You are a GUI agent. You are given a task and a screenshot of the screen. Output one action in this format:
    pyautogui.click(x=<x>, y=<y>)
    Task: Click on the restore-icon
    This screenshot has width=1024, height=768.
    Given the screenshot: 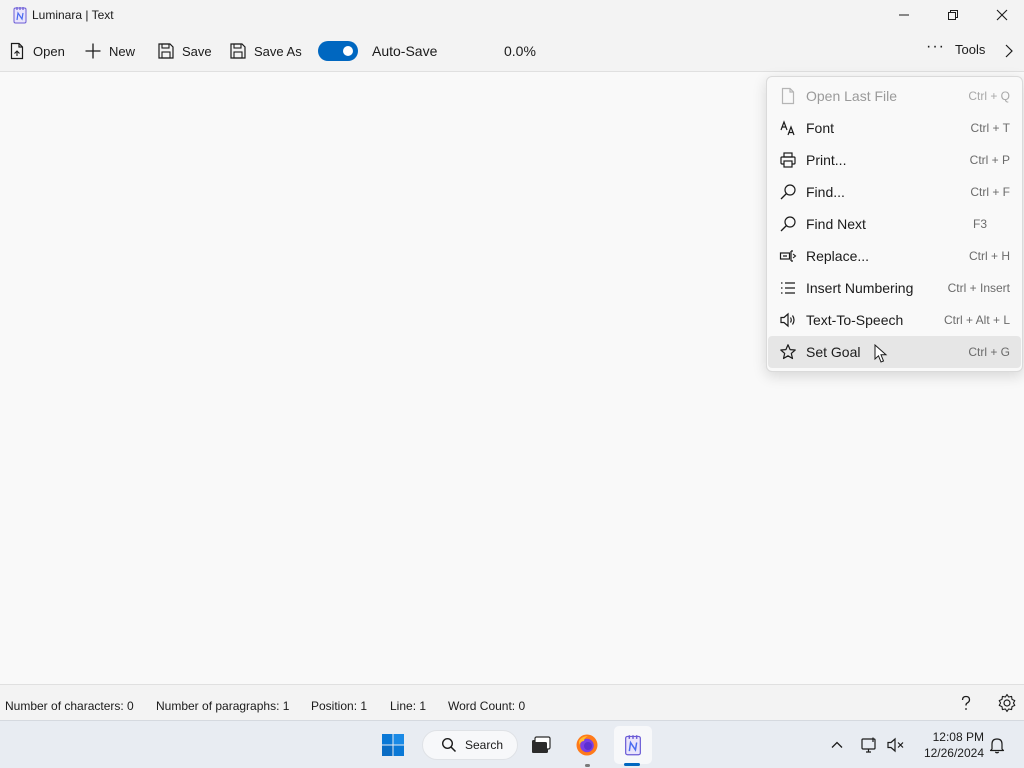 What is the action you would take?
    pyautogui.click(x=953, y=15)
    